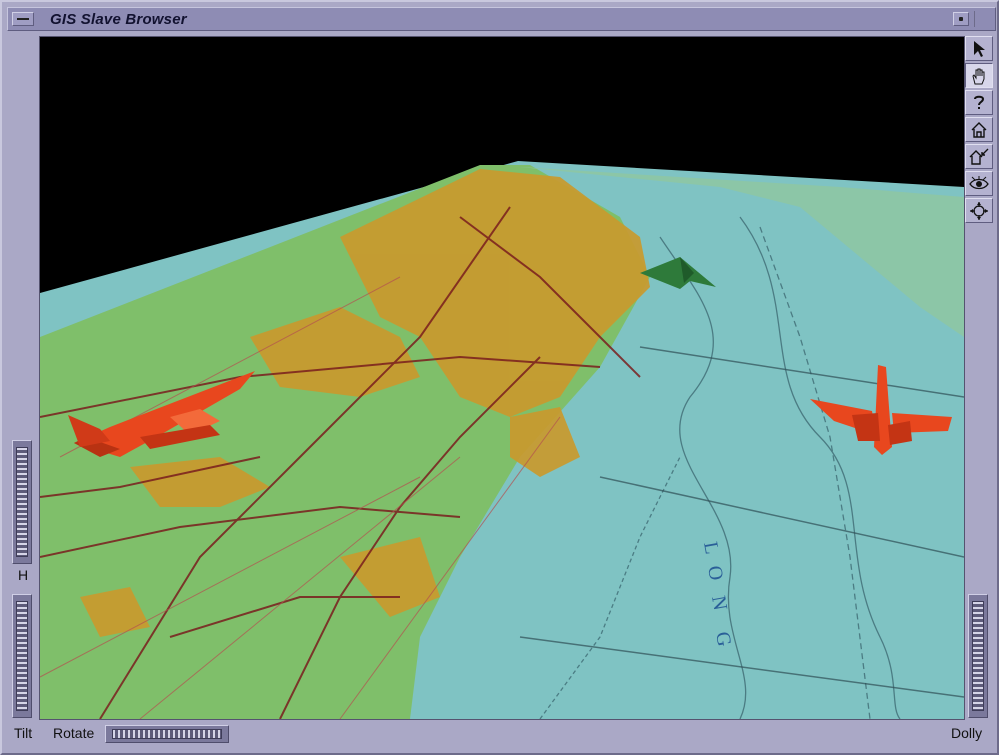 This screenshot has width=999, height=755. I want to click on dolly-thumbwheel, so click(978, 656).